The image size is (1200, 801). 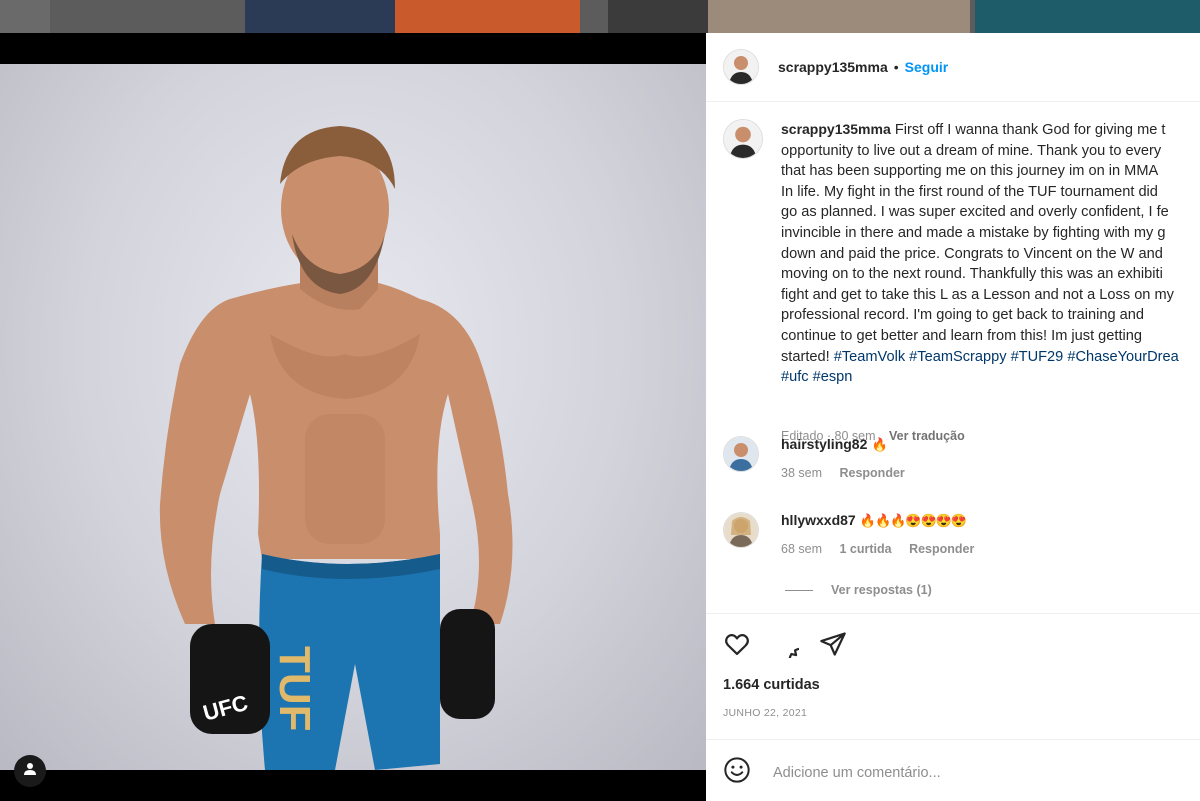 What do you see at coordinates (824, 444) in the screenshot?
I see `comment-username: hairstyling82` at bounding box center [824, 444].